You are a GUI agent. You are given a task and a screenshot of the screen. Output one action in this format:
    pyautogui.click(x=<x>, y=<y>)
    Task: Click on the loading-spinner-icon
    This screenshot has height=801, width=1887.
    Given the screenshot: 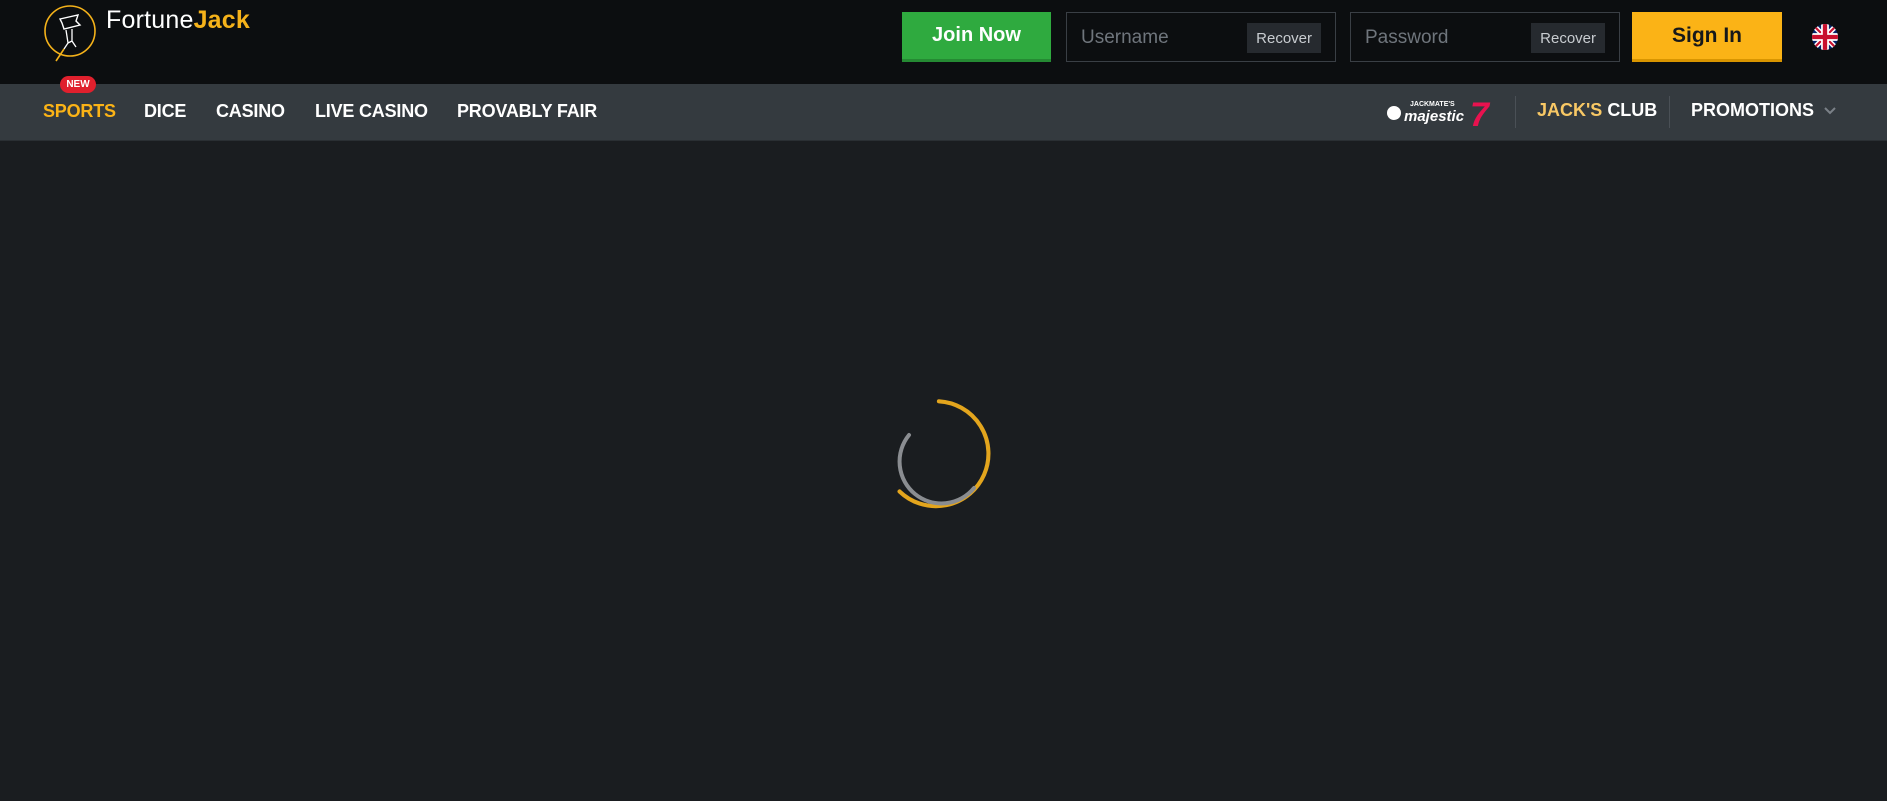 What is the action you would take?
    pyautogui.click(x=944, y=454)
    